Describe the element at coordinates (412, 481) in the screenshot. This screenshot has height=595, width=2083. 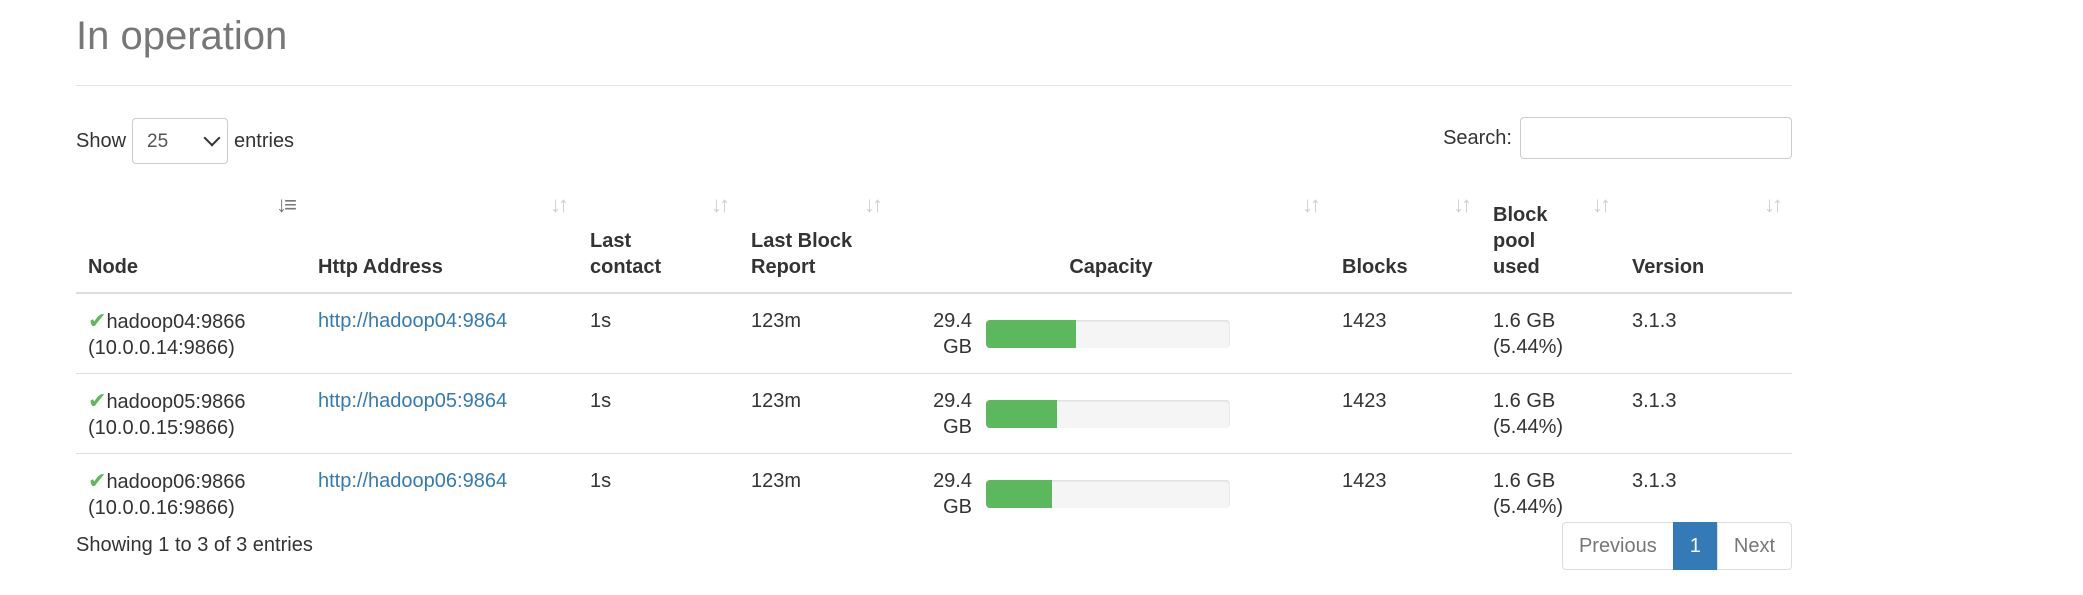
I see `http-address-link: http://hadoop06:9864` at that location.